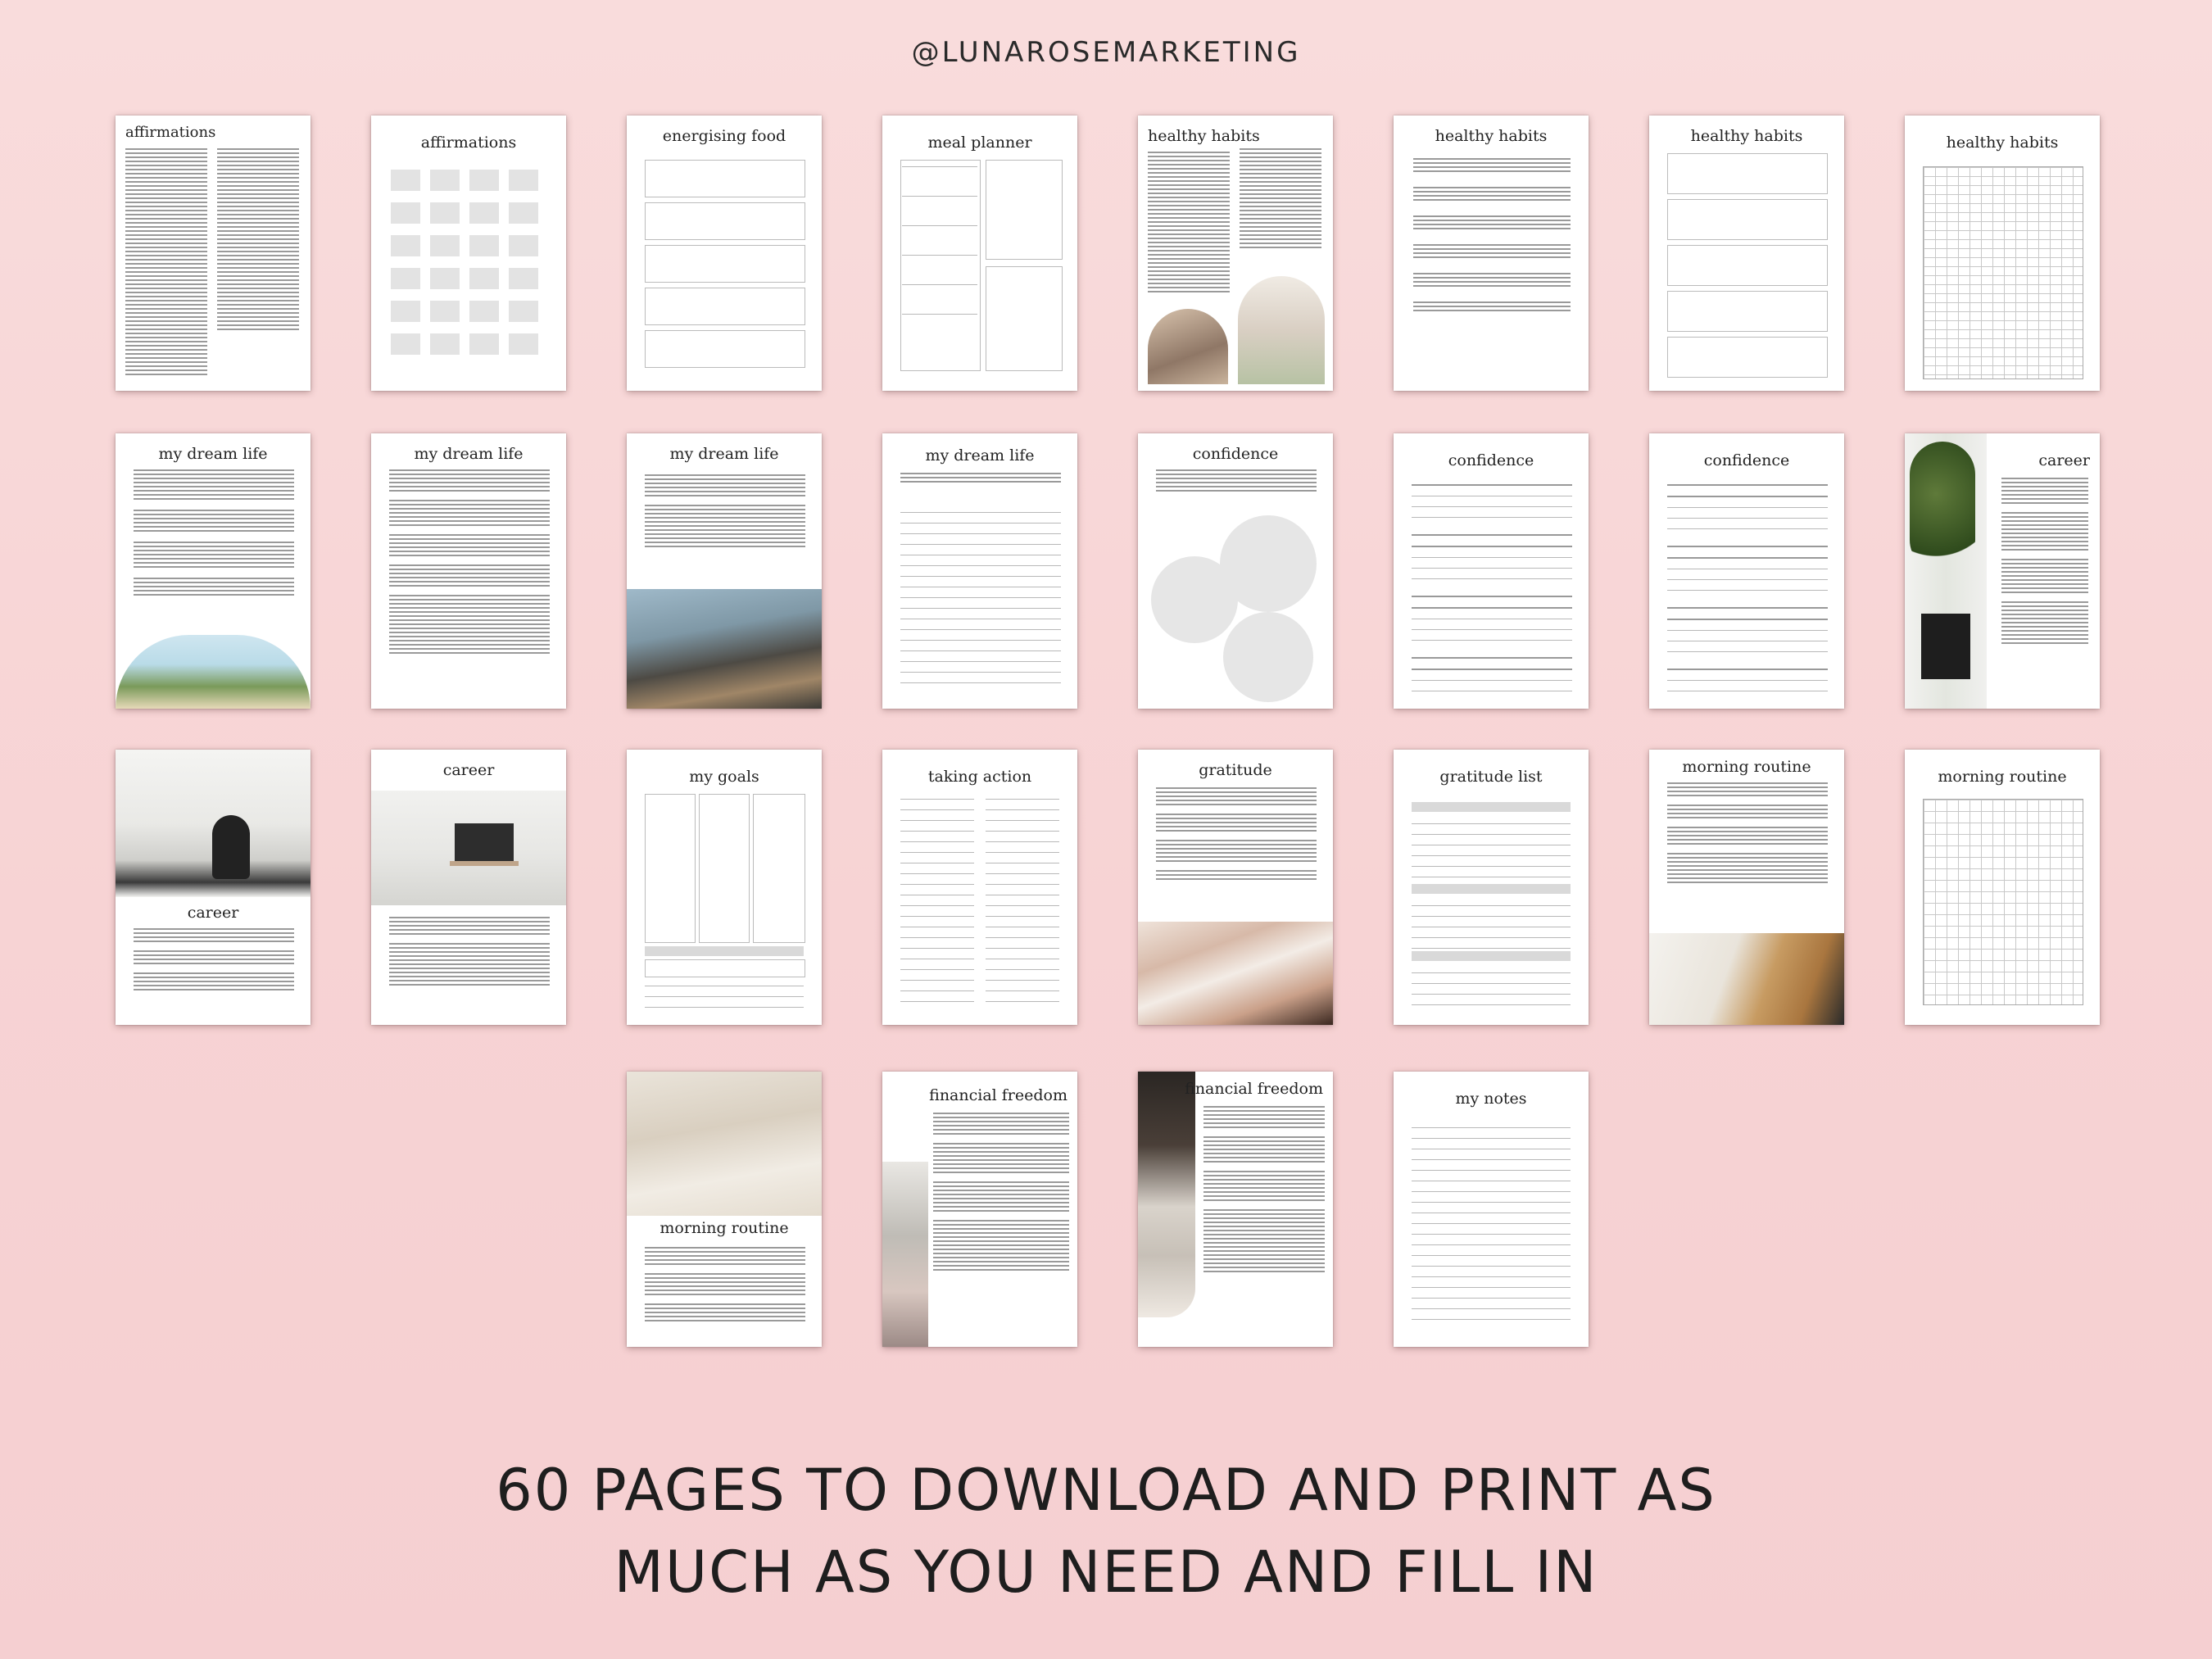 The image size is (2212, 1659). I want to click on page-morning-routine-tracker: morning routine, so click(2002, 887).